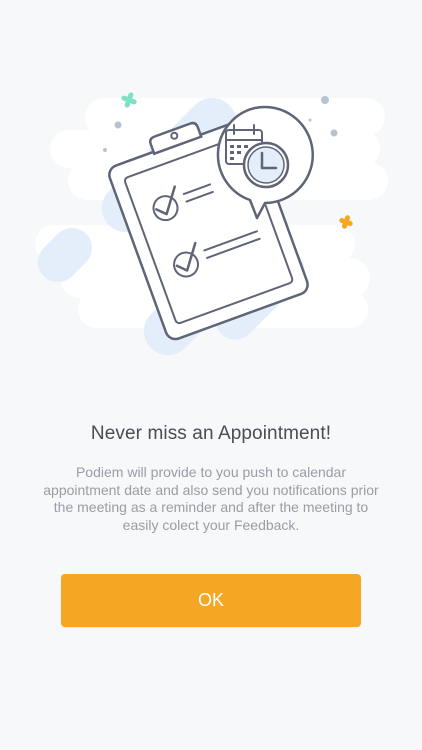  I want to click on onboarding-title: Never miss an Appointment!, so click(211, 433).